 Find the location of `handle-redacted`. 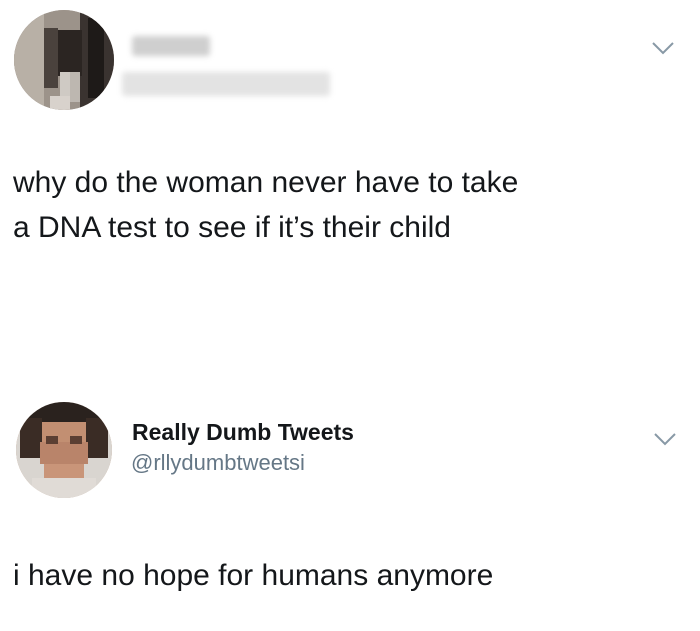

handle-redacted is located at coordinates (226, 84).